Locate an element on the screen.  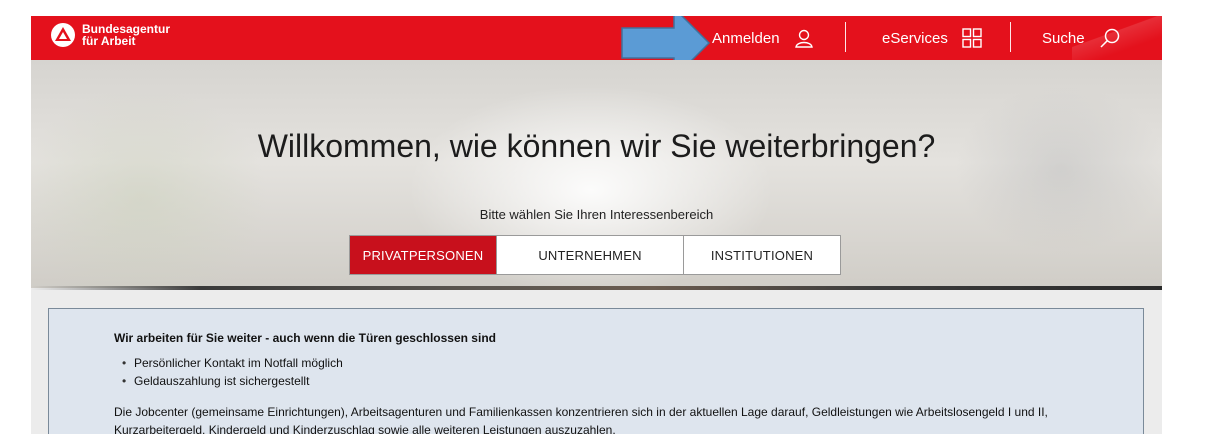
eservices-link: eServices is located at coordinates (932, 38).